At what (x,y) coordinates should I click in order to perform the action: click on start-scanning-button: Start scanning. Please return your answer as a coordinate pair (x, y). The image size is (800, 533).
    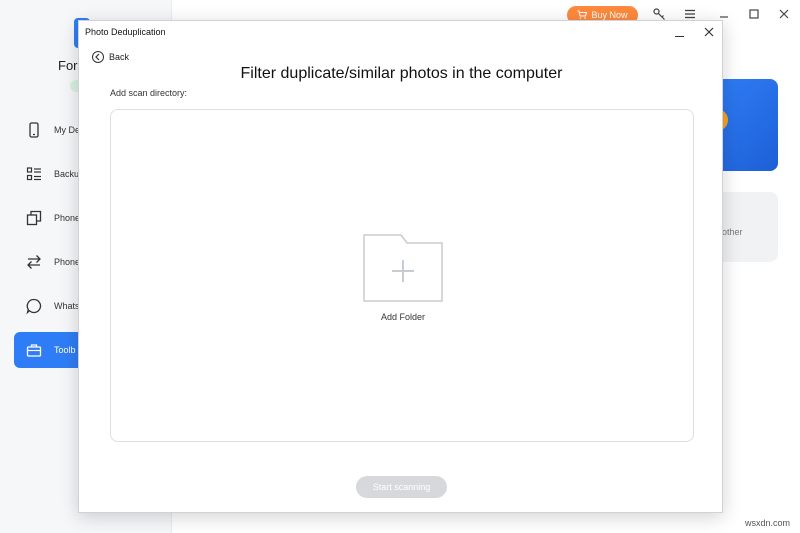
    Looking at the image, I should click on (401, 487).